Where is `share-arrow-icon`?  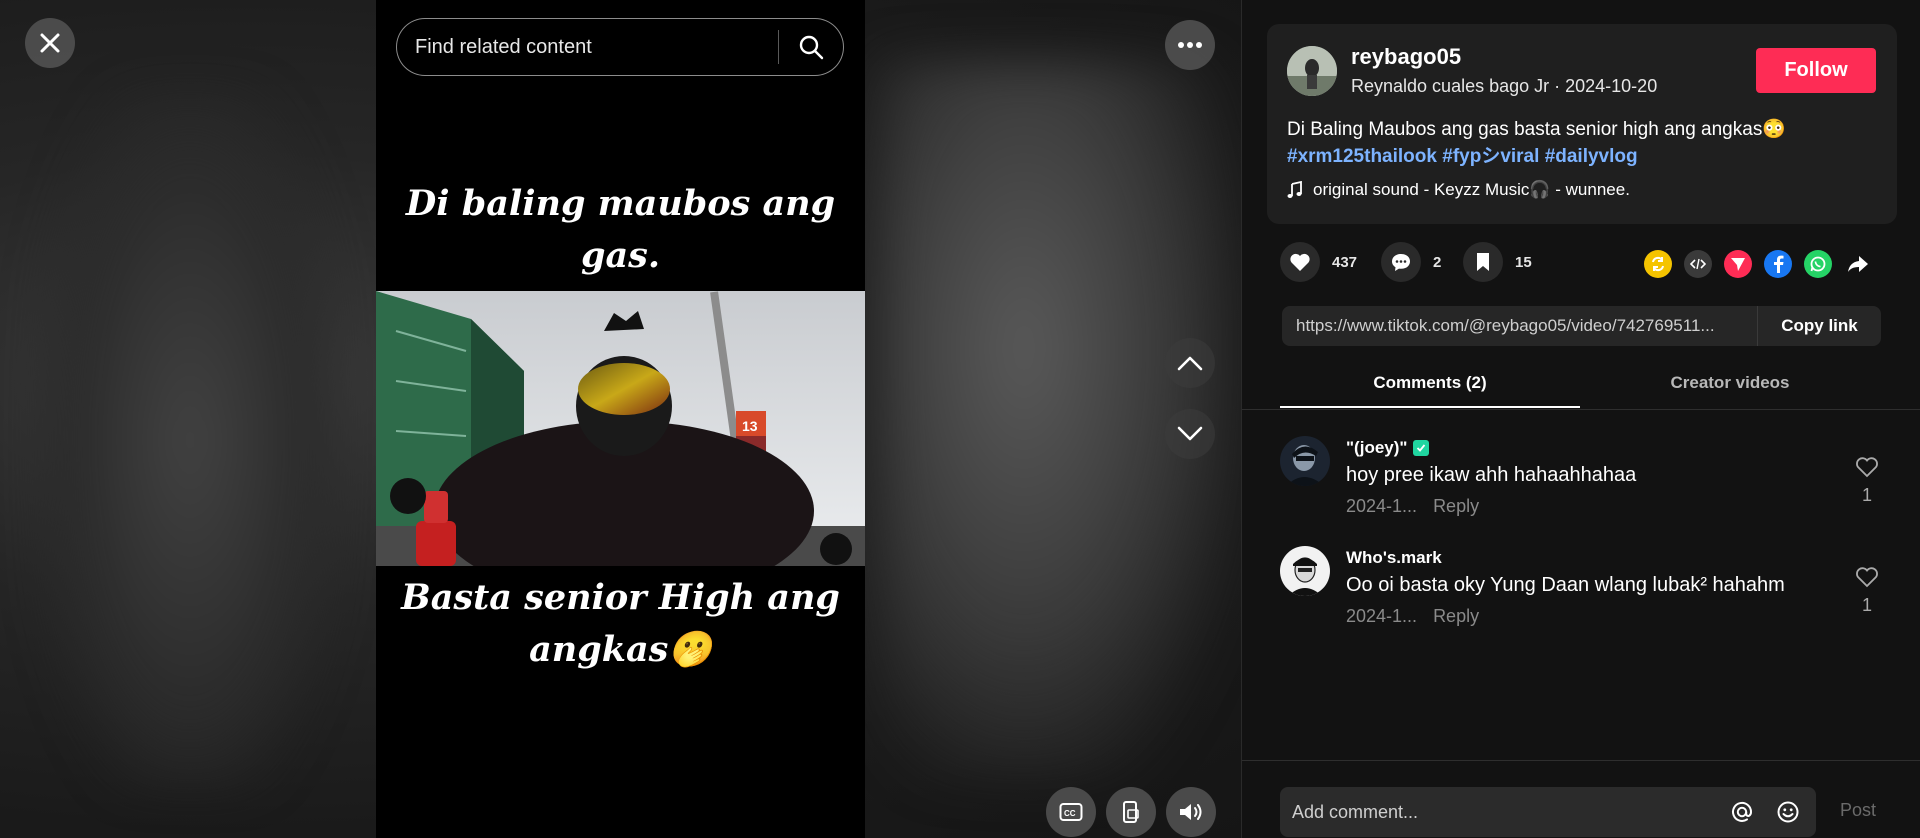
share-arrow-icon is located at coordinates (1858, 264).